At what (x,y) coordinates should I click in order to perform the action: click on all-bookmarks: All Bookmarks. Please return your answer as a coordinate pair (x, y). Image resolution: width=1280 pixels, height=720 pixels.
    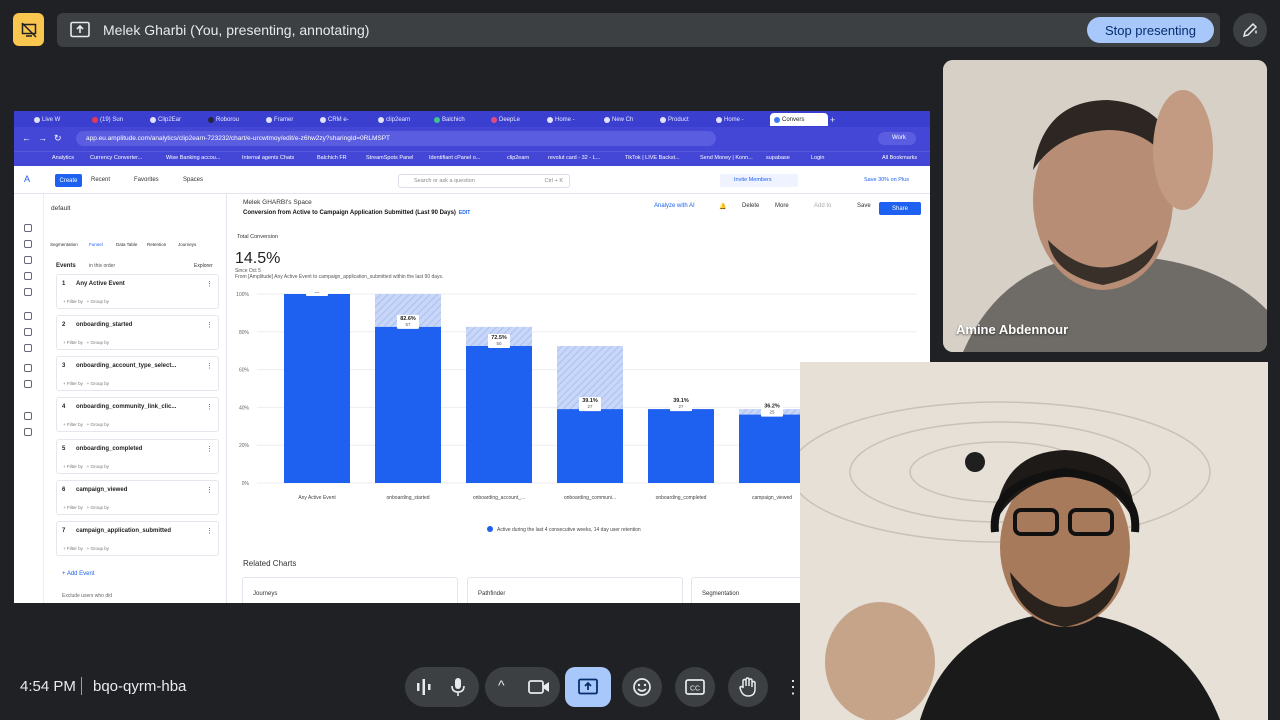
    Looking at the image, I should click on (899, 158).